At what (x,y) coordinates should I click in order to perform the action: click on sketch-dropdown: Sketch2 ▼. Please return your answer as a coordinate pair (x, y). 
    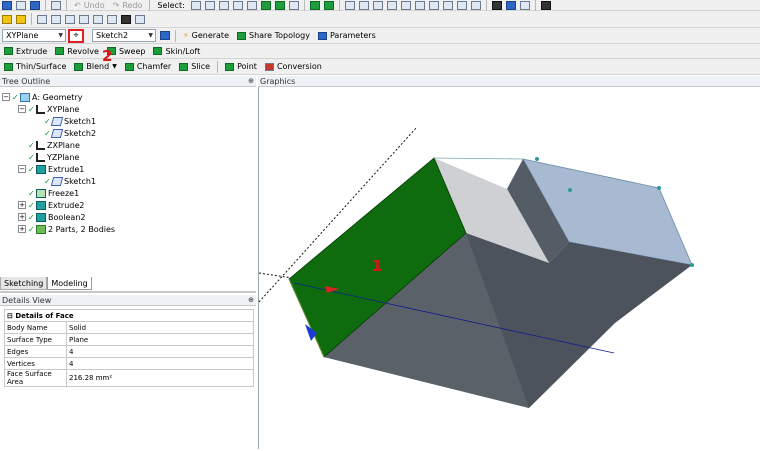
    Looking at the image, I should click on (124, 35).